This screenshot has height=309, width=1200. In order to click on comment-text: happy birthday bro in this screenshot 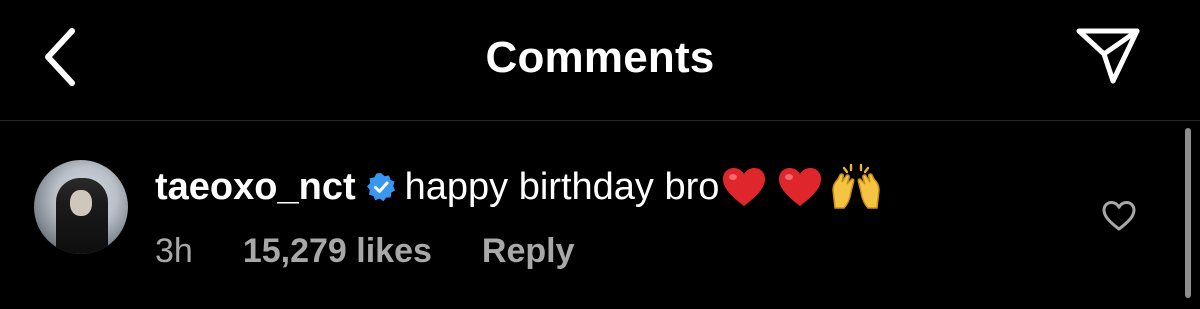, I will do `click(562, 186)`.